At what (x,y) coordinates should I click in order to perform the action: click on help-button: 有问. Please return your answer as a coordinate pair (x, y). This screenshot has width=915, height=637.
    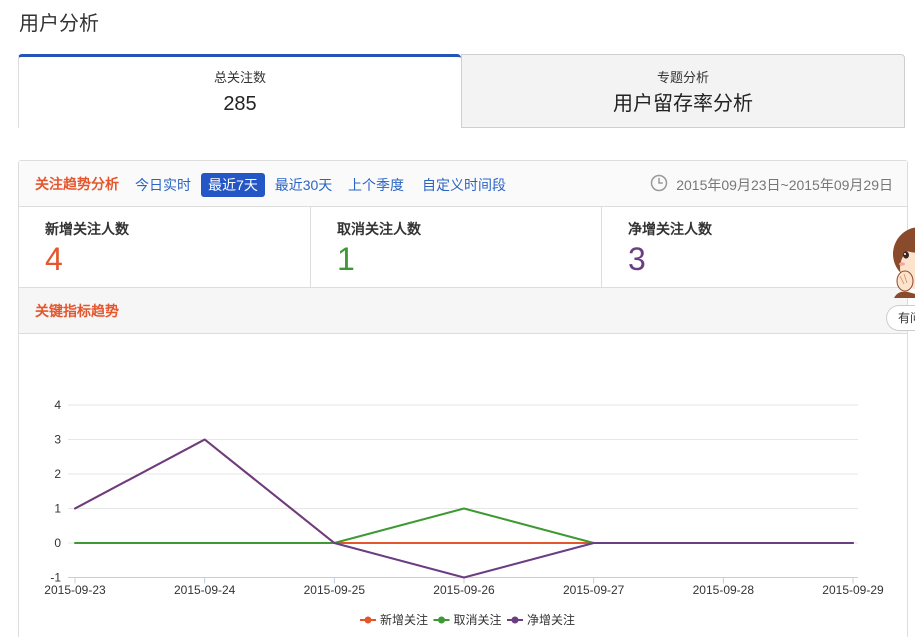
    Looking at the image, I should click on (900, 318).